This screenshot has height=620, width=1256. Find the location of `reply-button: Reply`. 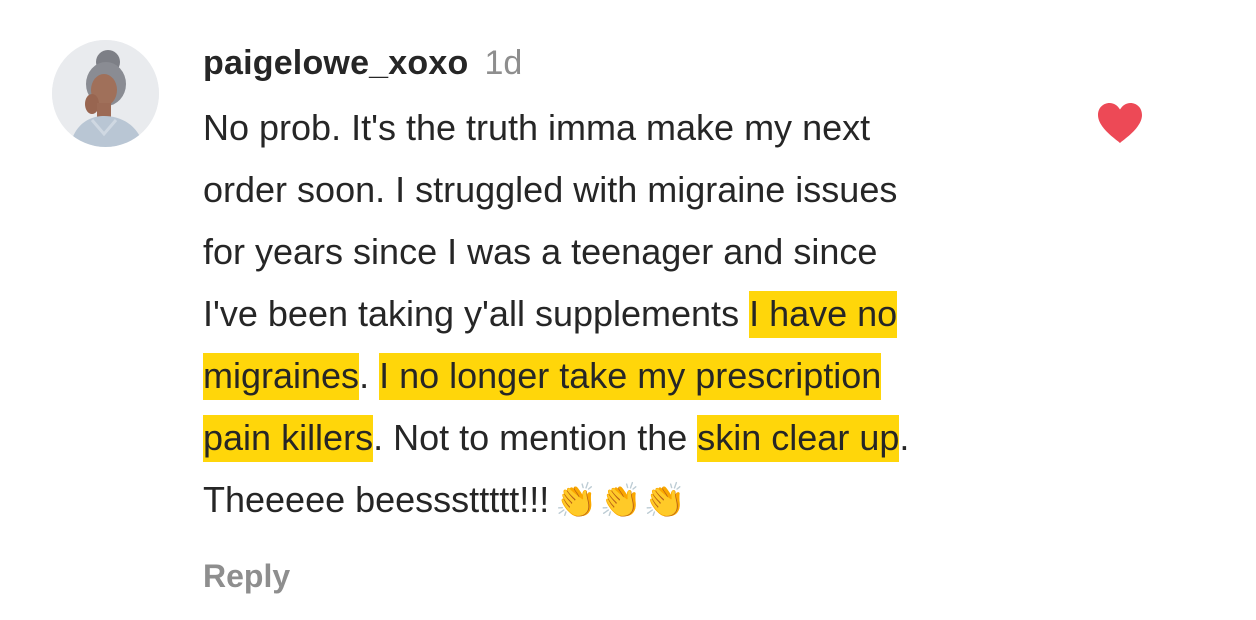

reply-button: Reply is located at coordinates (246, 576).